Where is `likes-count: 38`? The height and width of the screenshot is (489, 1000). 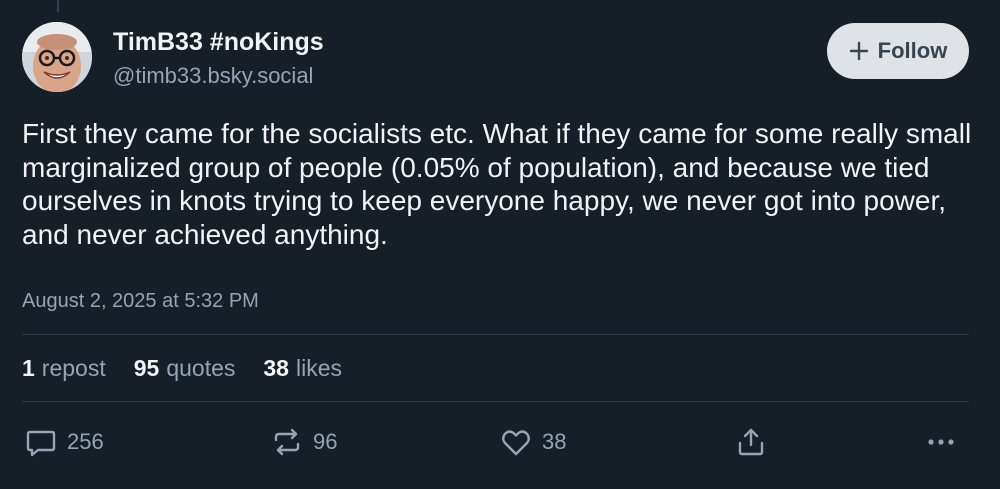
likes-count: 38 is located at coordinates (276, 368).